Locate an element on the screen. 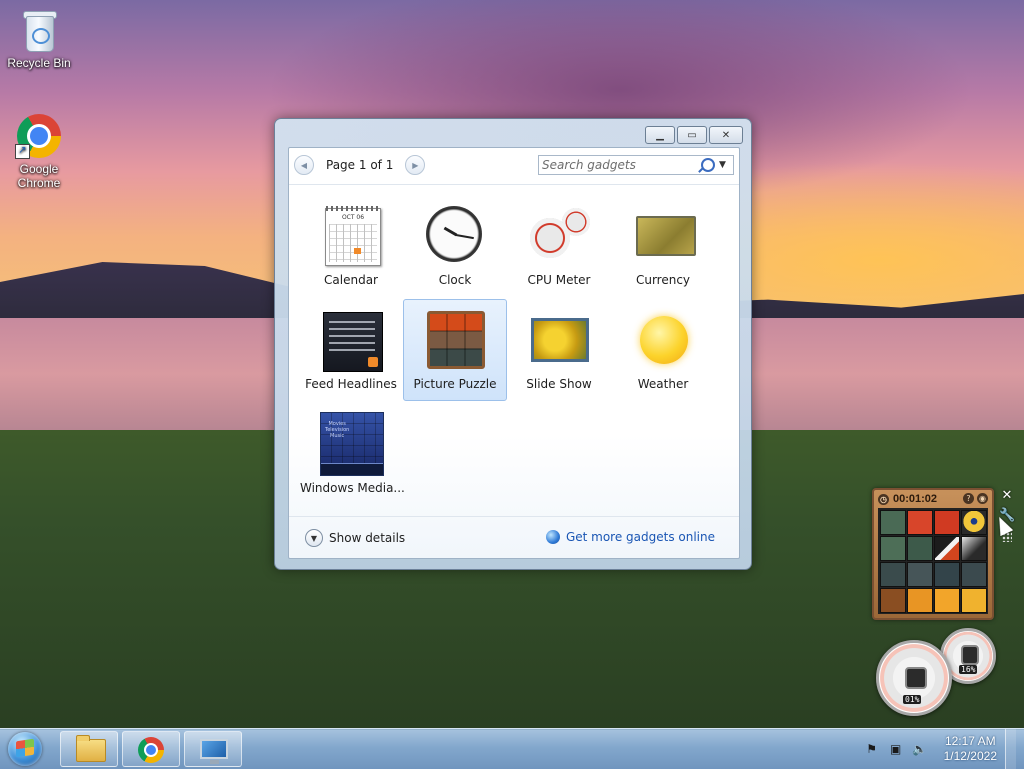 The height and width of the screenshot is (769, 1024). gadget-tile-weather: Weather is located at coordinates (663, 350).